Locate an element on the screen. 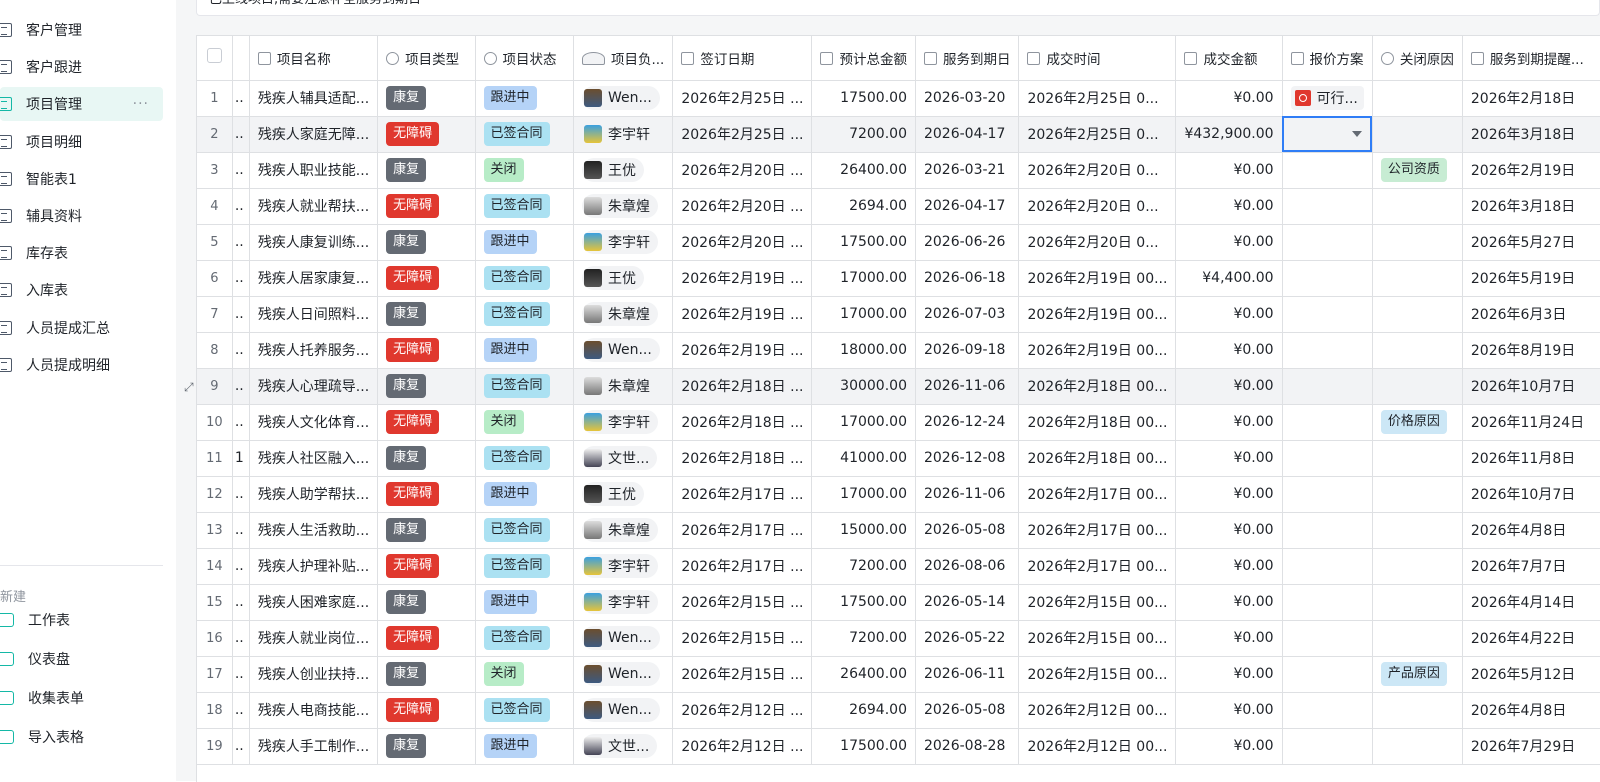 This screenshot has width=1600, height=782. reminder-cell: 2026年7月7日 is located at coordinates (1531, 566).